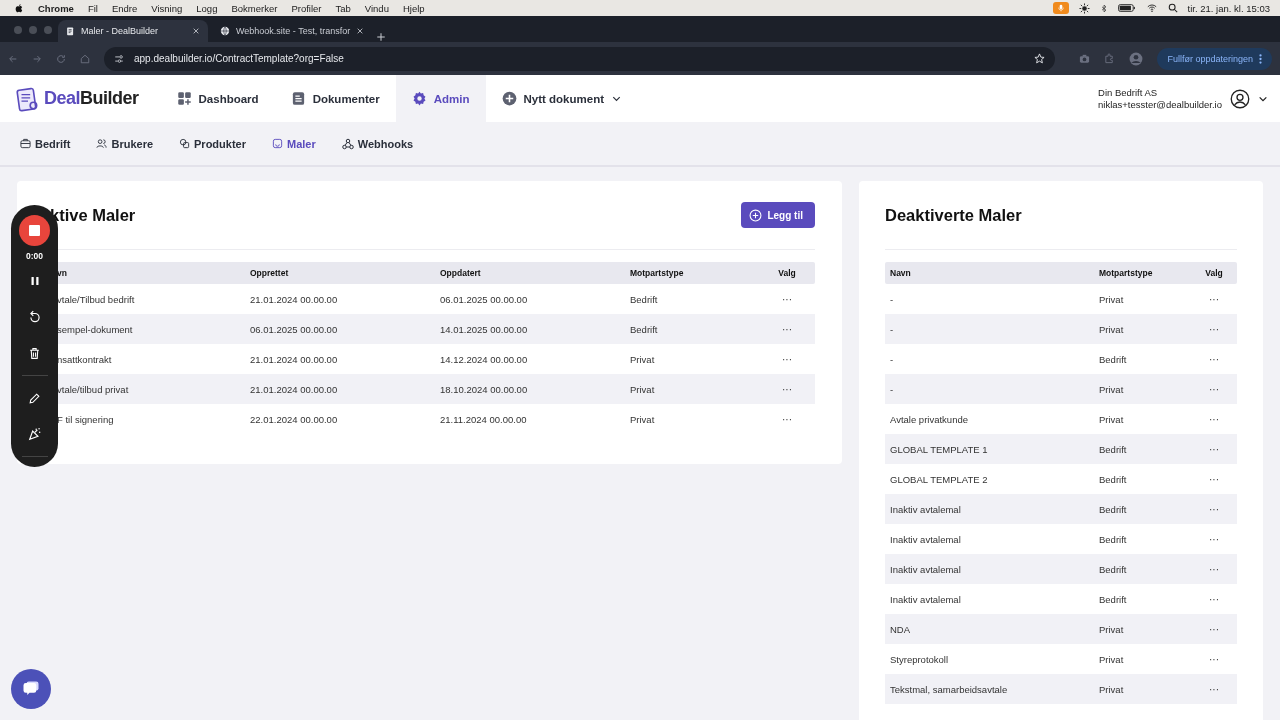  What do you see at coordinates (85, 58) in the screenshot?
I see `home-icon` at bounding box center [85, 58].